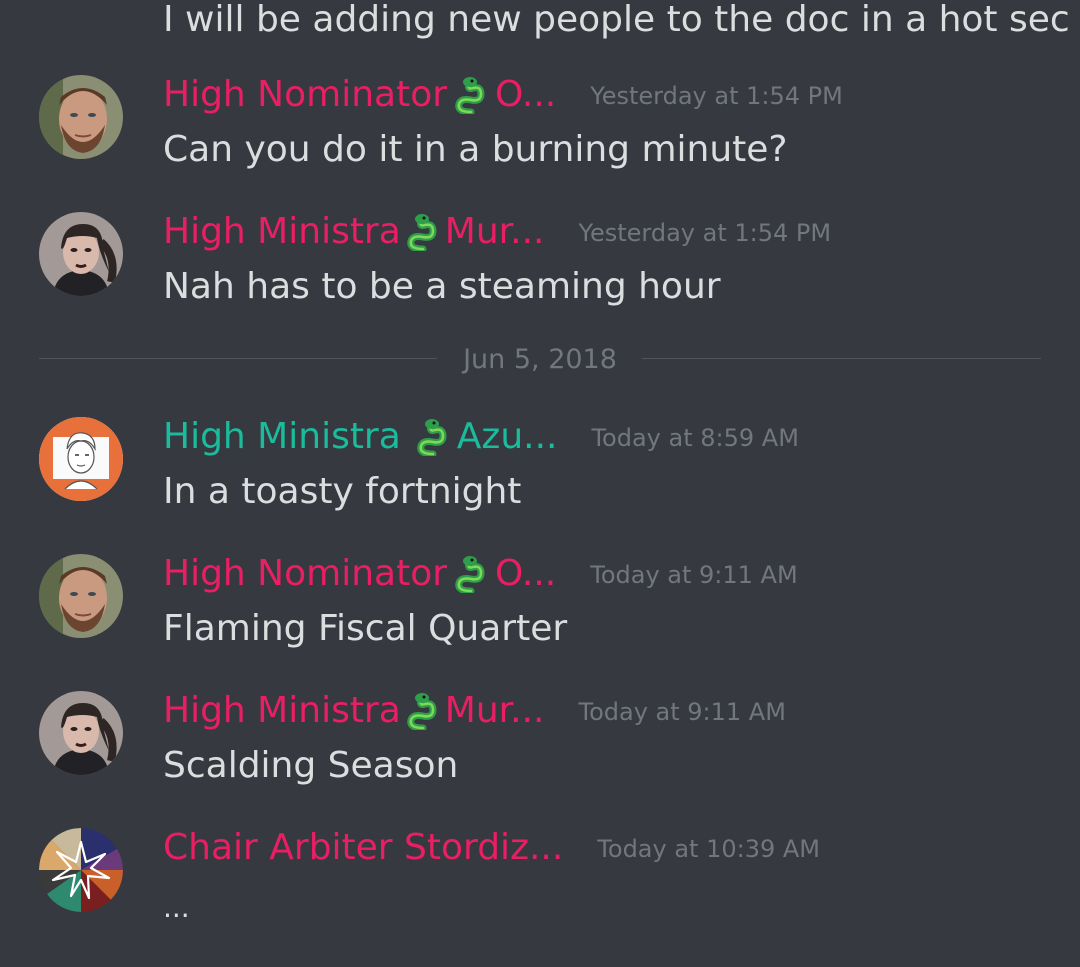 The width and height of the screenshot is (1080, 967). What do you see at coordinates (841, 358) in the screenshot?
I see `divider-line-right` at bounding box center [841, 358].